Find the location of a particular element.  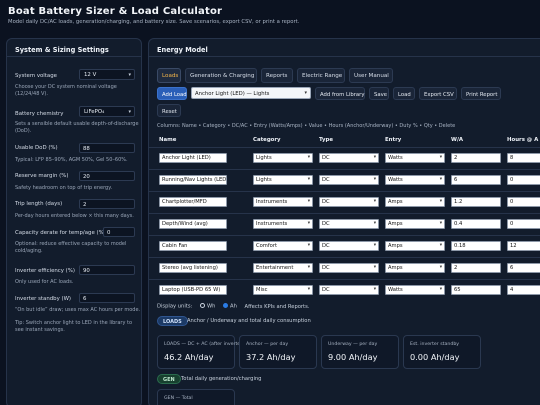

tab-loads: Loads is located at coordinates (169, 75).